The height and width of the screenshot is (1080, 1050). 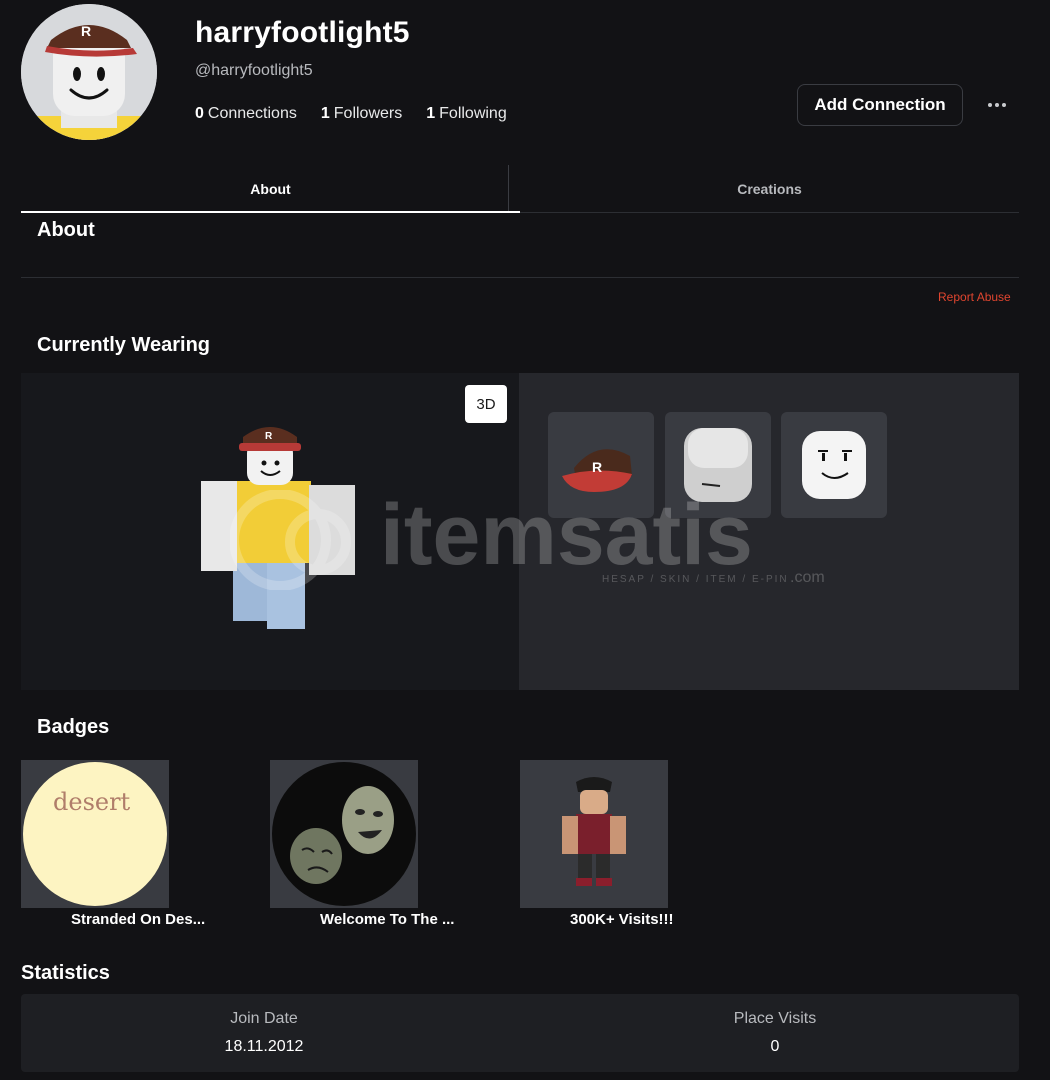 What do you see at coordinates (264, 1046) in the screenshot?
I see `join-date-value: 18.11.2012` at bounding box center [264, 1046].